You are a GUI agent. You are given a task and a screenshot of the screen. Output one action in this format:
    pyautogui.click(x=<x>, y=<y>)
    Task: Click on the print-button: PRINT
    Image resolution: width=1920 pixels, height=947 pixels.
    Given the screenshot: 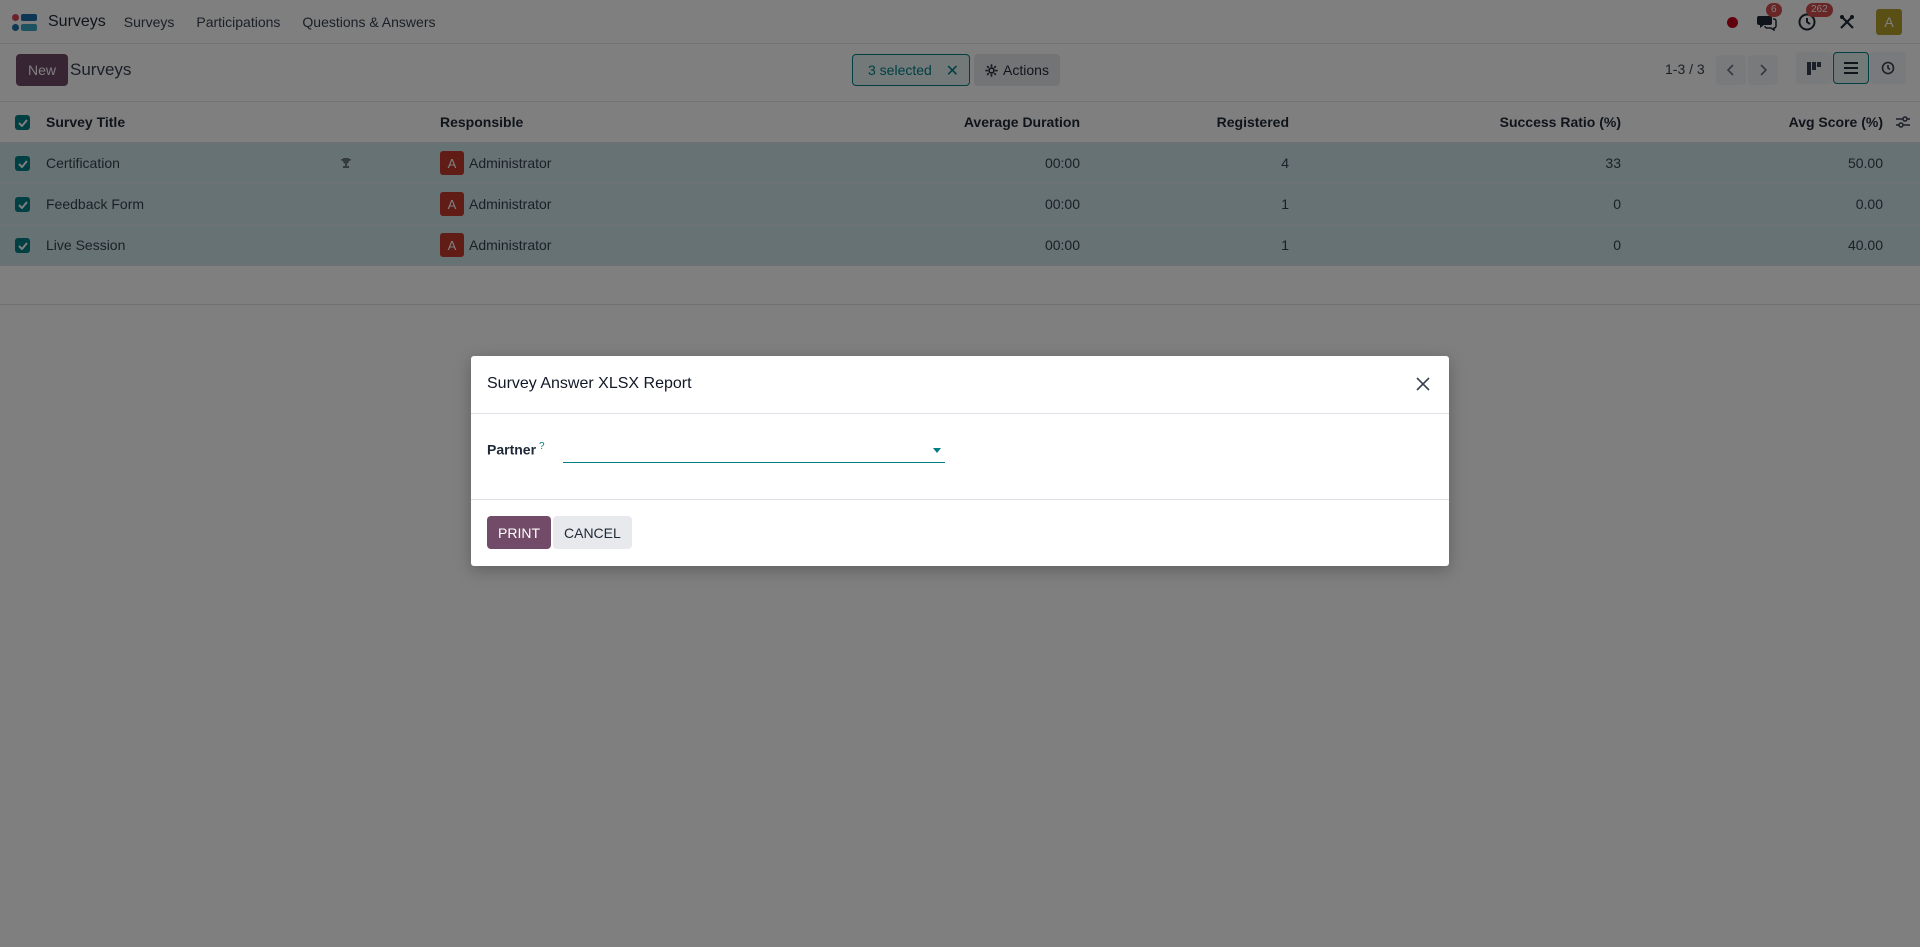 What is the action you would take?
    pyautogui.click(x=519, y=532)
    